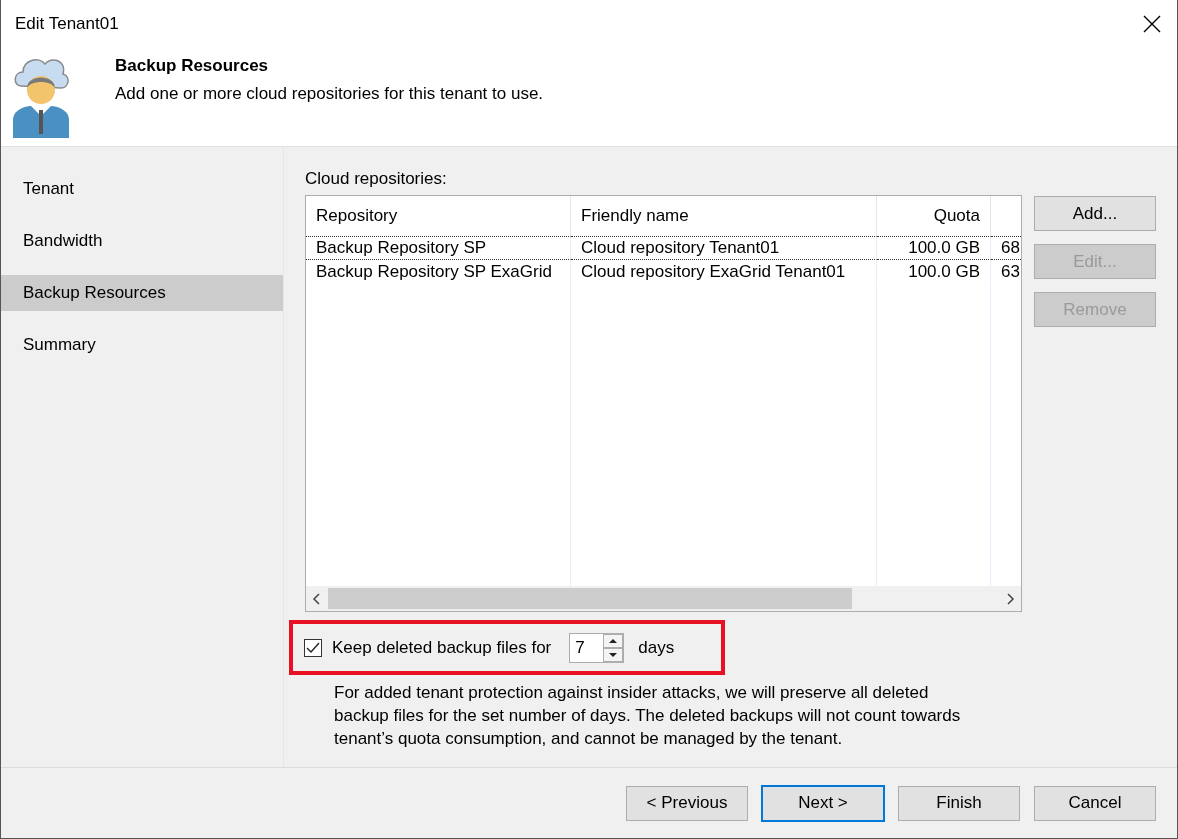 The image size is (1178, 839). What do you see at coordinates (438, 216) in the screenshot?
I see `column-header: Repository` at bounding box center [438, 216].